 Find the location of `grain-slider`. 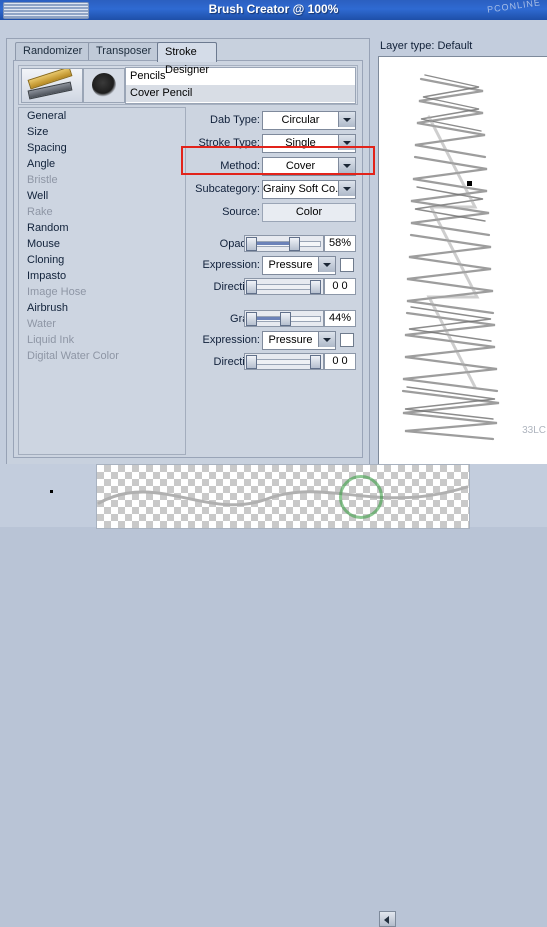

grain-slider is located at coordinates (284, 318).